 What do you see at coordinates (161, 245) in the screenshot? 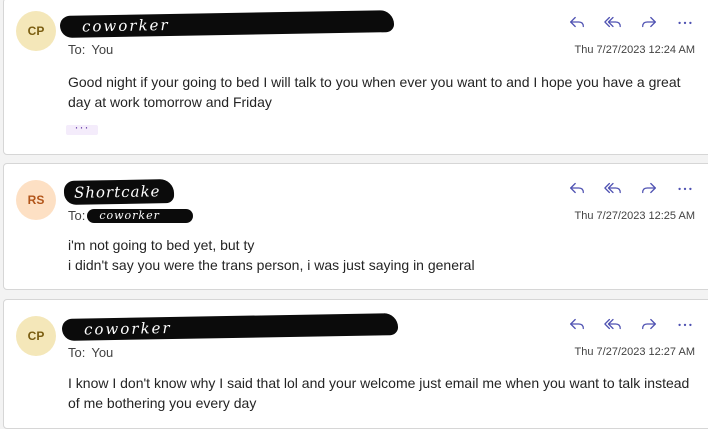
I see `message-body-line: i'm not going to bed yet, but ty` at bounding box center [161, 245].